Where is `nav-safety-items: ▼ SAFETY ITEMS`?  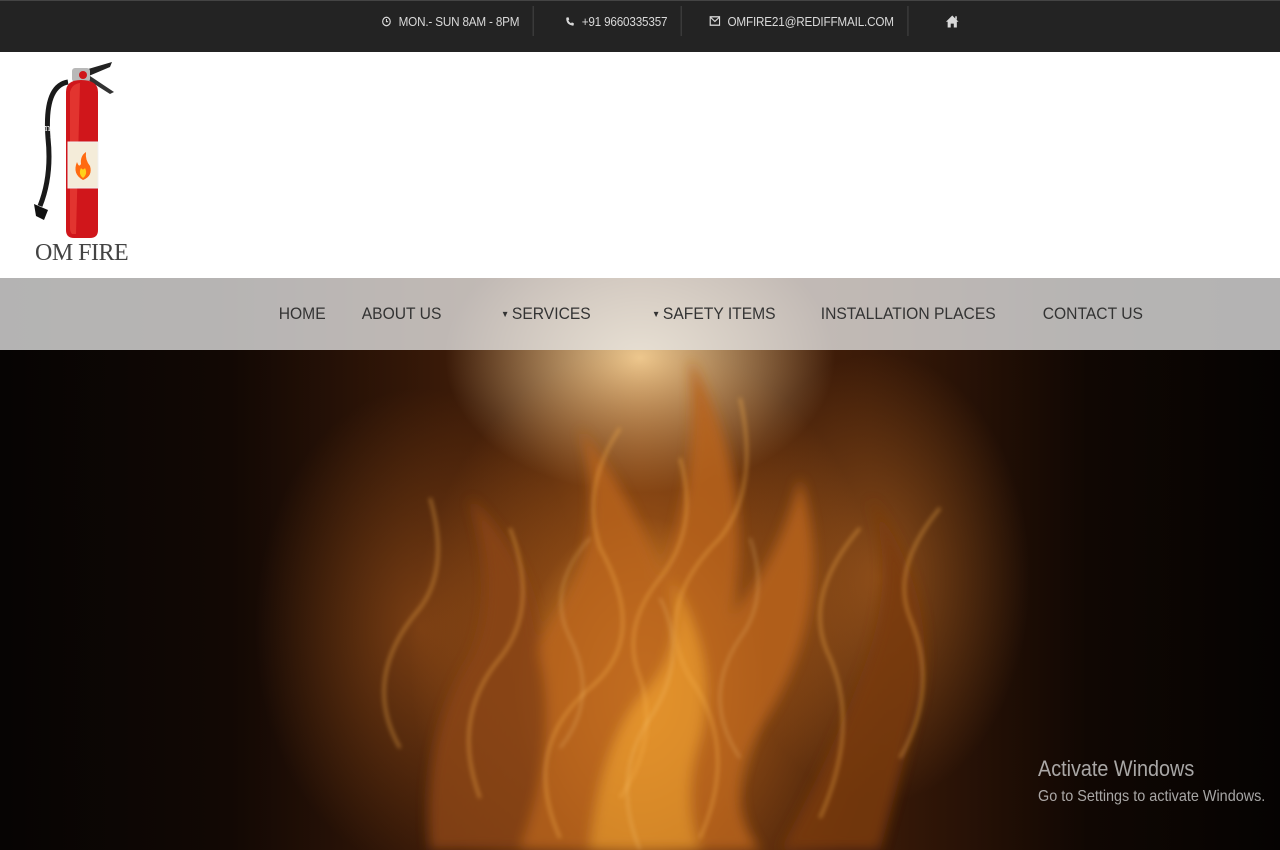 nav-safety-items: ▼ SAFETY ITEMS is located at coordinates (703, 314).